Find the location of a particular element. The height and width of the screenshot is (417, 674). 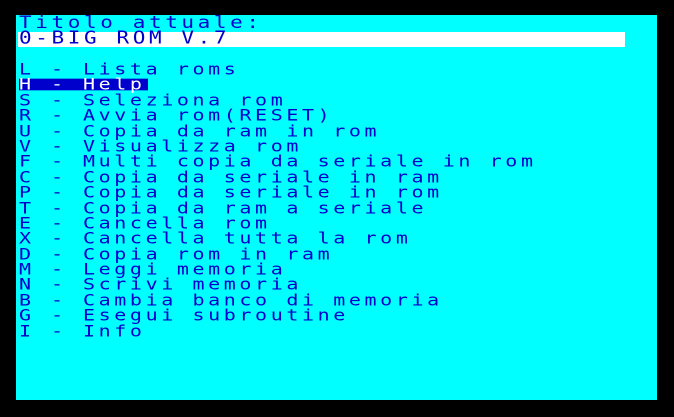

menu-item-key: D is located at coordinates (27, 254).